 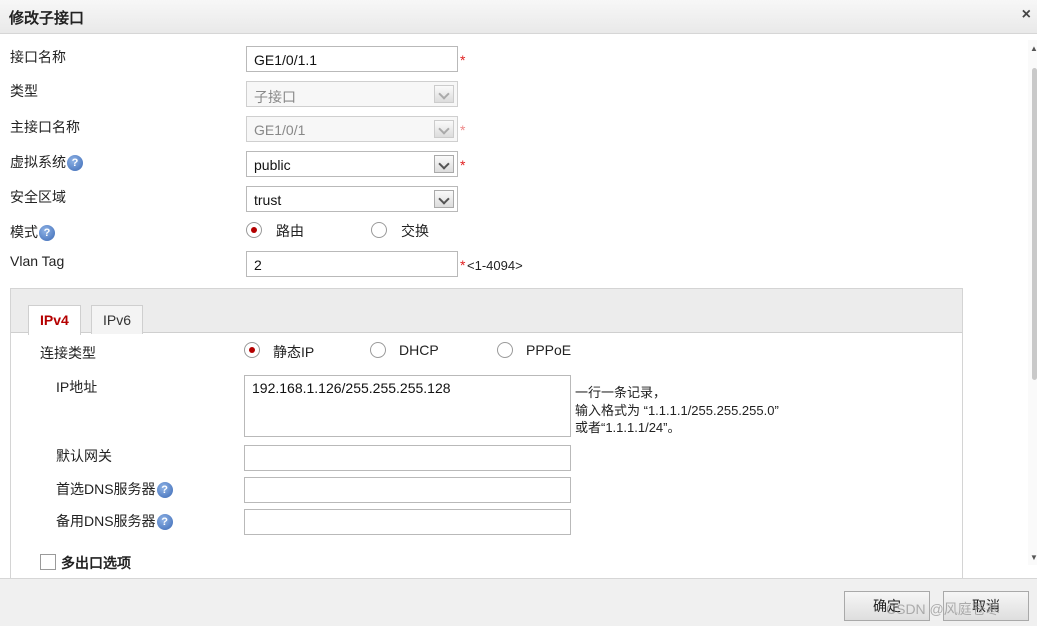 What do you see at coordinates (419, 350) in the screenshot?
I see `dhcp-label: DHCP` at bounding box center [419, 350].